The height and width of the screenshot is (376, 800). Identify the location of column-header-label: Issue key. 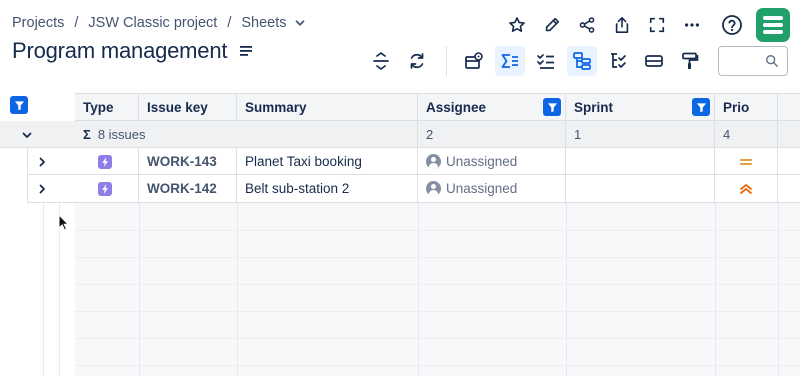
(177, 107).